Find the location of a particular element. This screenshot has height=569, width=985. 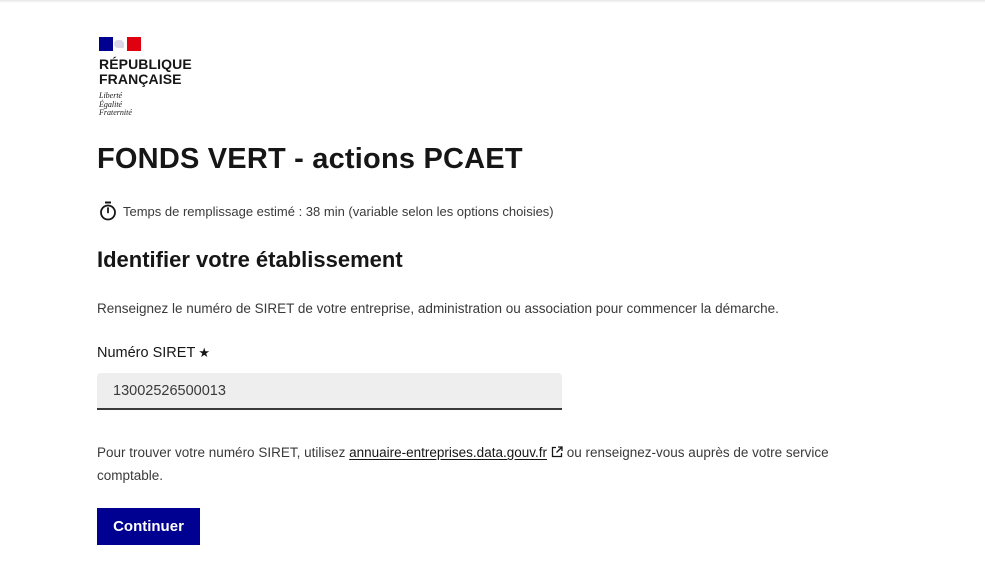

motto-fraternite: Fraternité is located at coordinates (115, 112).